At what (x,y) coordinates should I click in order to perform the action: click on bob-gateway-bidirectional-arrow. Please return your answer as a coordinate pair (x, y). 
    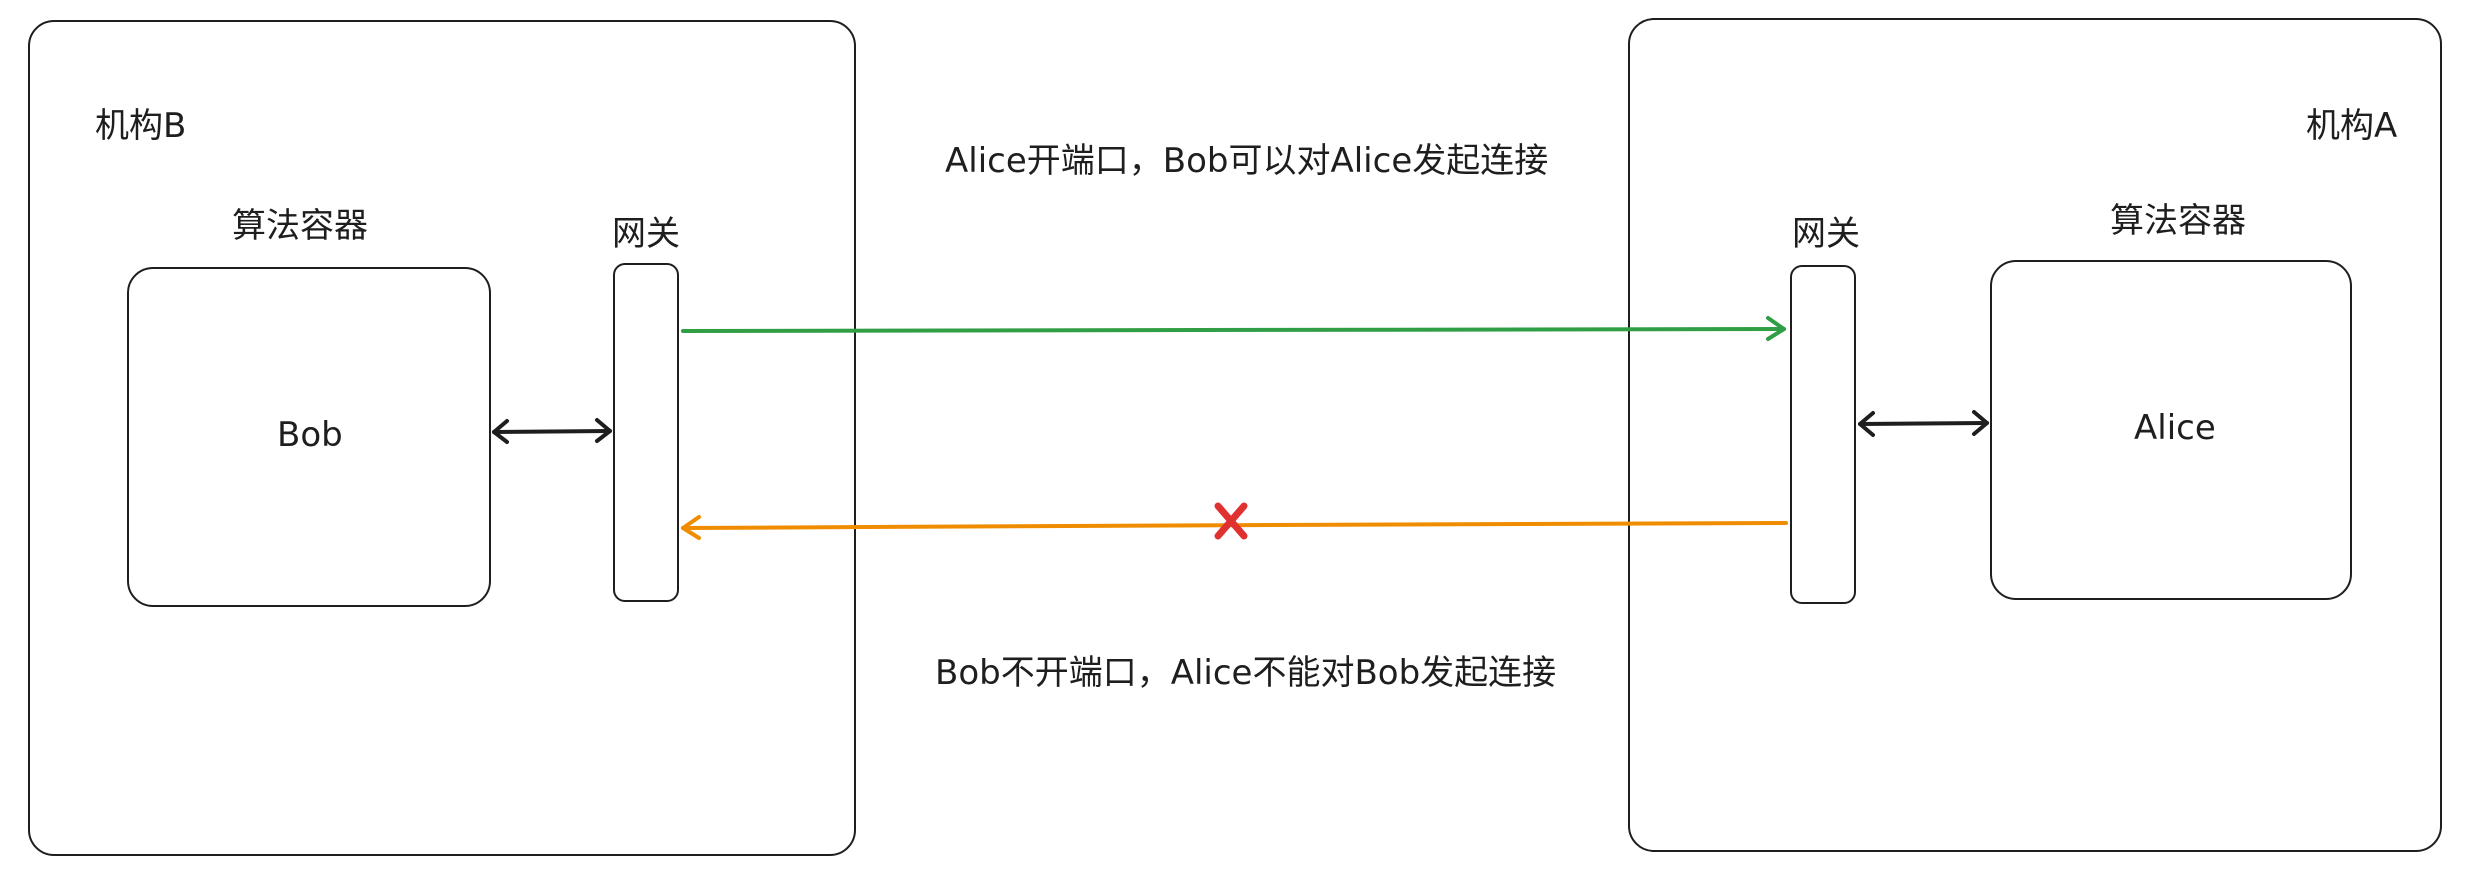
    Looking at the image, I should click on (552, 431).